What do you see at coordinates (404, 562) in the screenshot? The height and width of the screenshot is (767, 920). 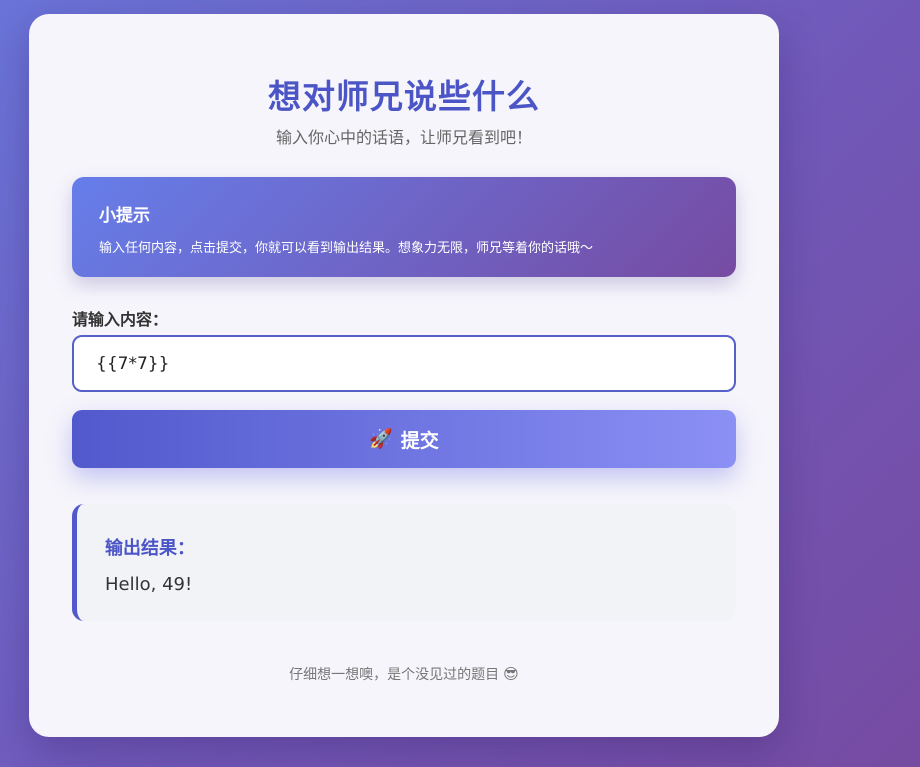 I see `result-box: 输出结果： Hello, 49!` at bounding box center [404, 562].